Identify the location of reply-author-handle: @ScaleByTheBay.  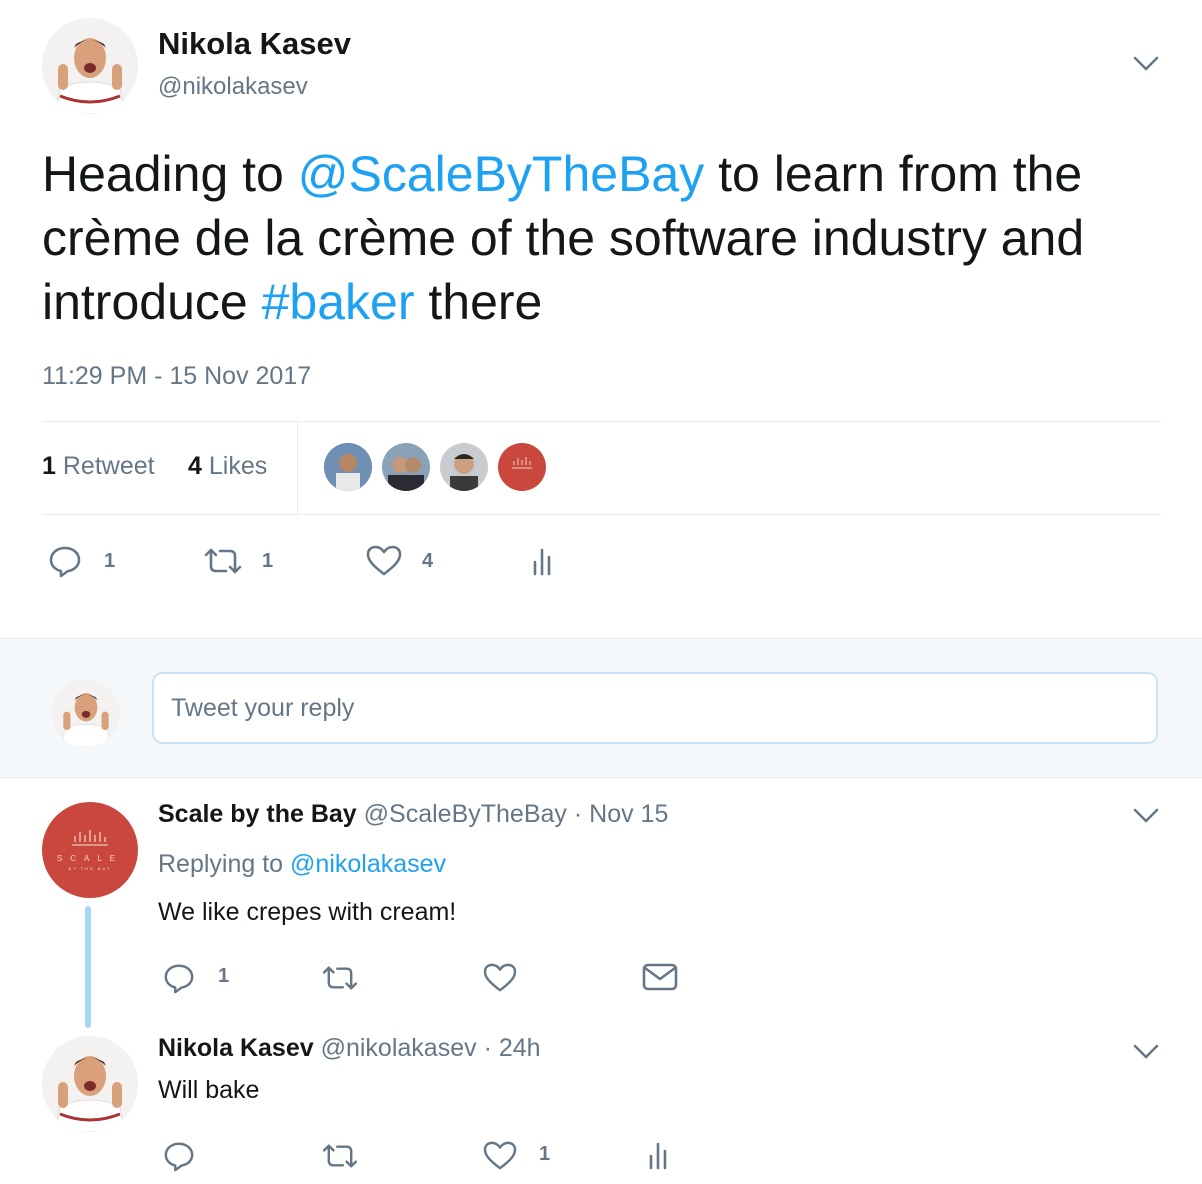
(465, 814).